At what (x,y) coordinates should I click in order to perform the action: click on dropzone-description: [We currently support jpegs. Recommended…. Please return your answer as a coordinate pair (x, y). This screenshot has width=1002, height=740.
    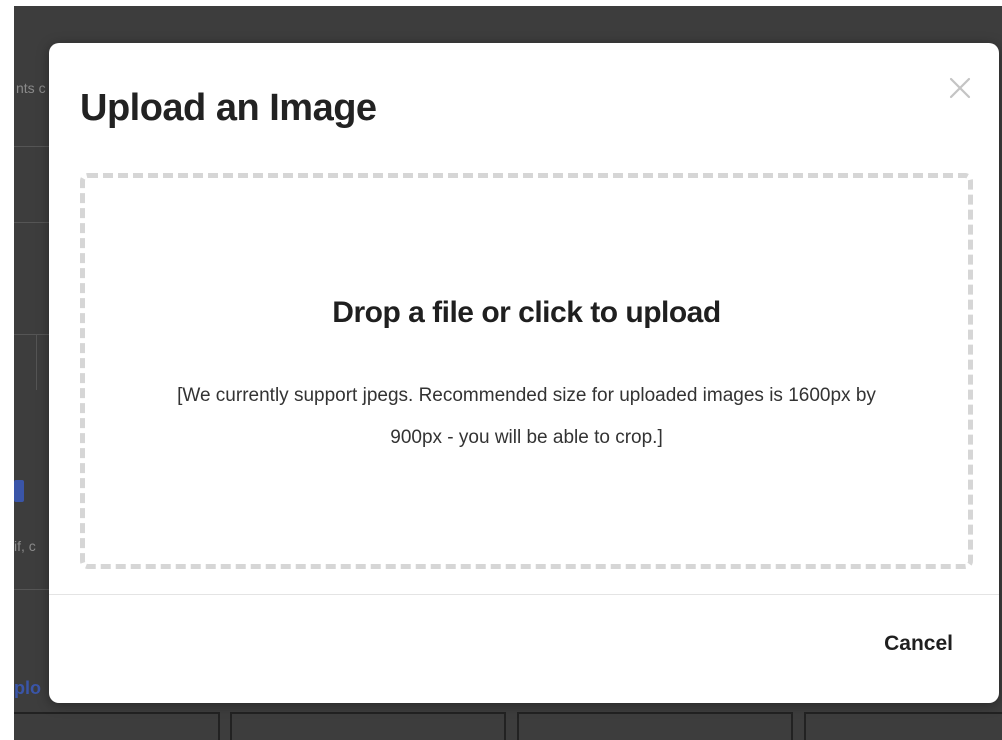
    Looking at the image, I should click on (526, 416).